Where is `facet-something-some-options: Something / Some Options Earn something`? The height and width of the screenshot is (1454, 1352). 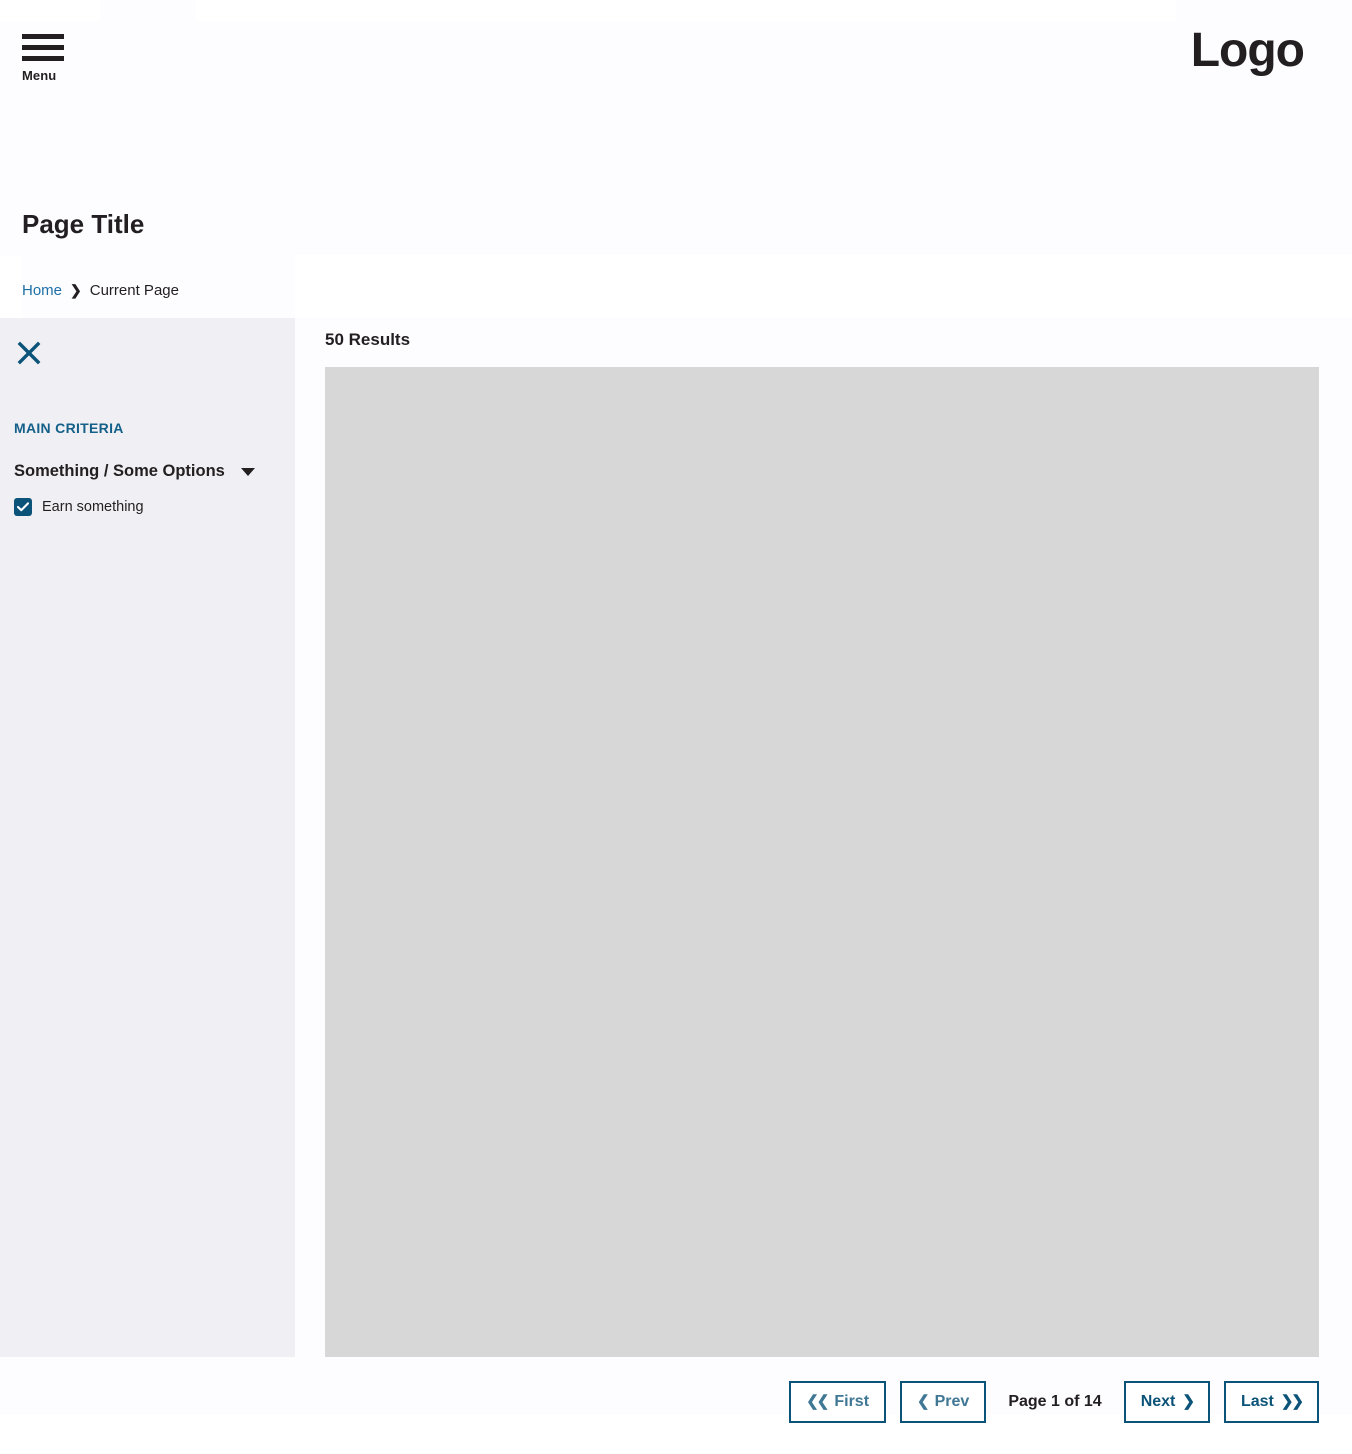 facet-something-some-options: Something / Some Options Earn something is located at coordinates (144, 489).